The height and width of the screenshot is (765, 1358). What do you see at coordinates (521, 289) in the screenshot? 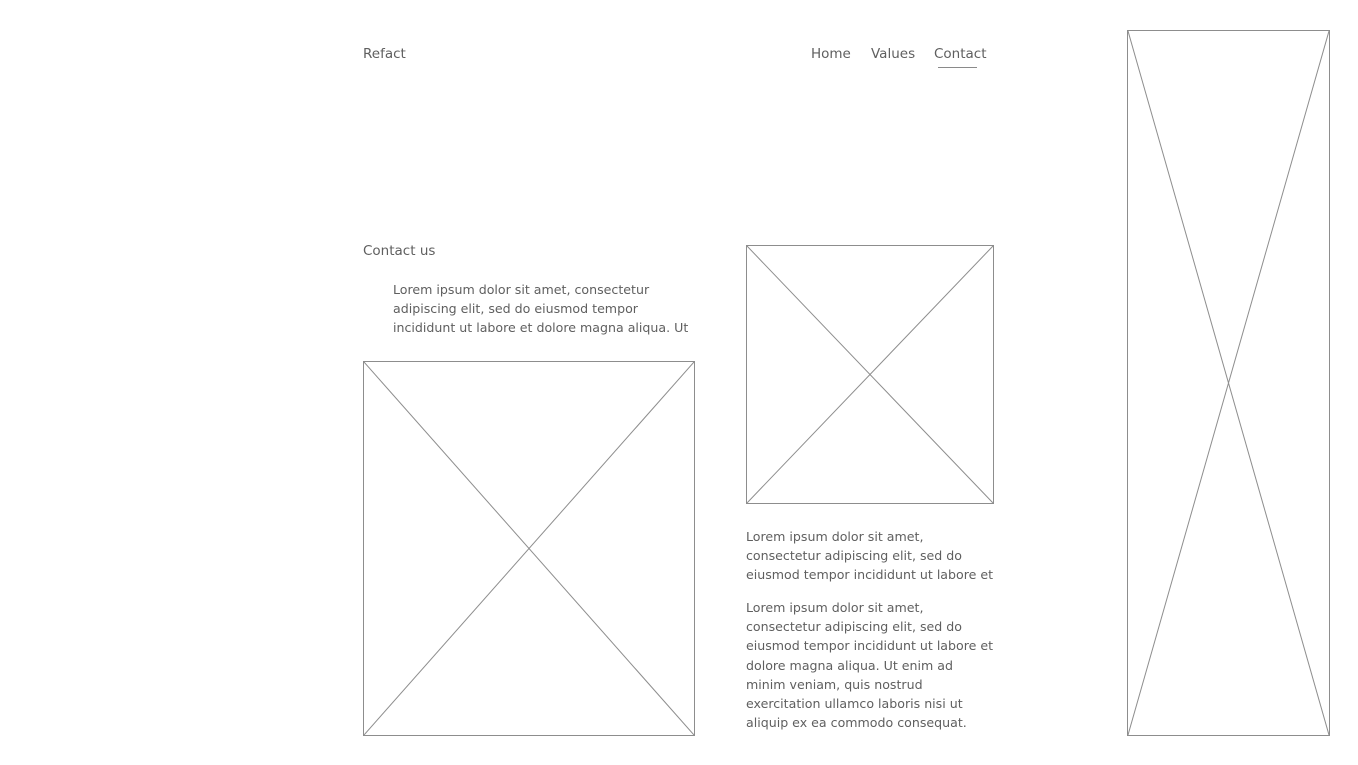
I see `intro-line: Lorem ipsum dolor sit amet, consectetur` at bounding box center [521, 289].